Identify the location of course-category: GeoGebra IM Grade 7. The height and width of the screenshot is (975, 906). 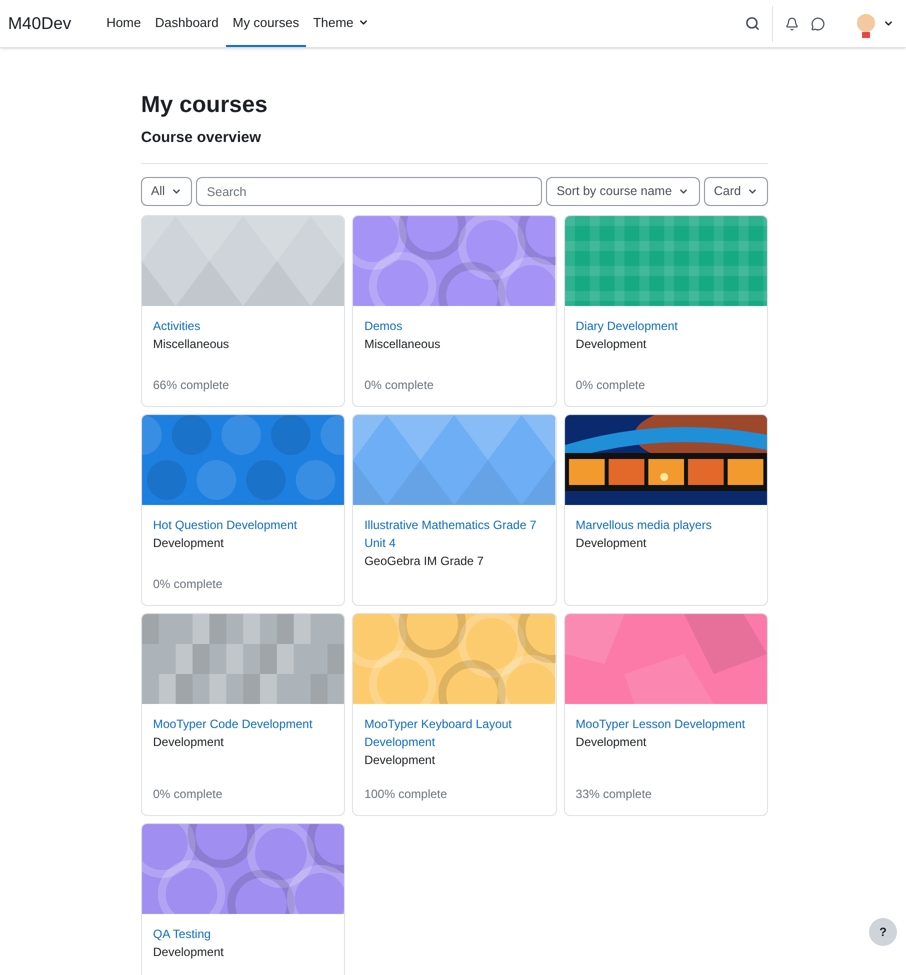
(424, 561).